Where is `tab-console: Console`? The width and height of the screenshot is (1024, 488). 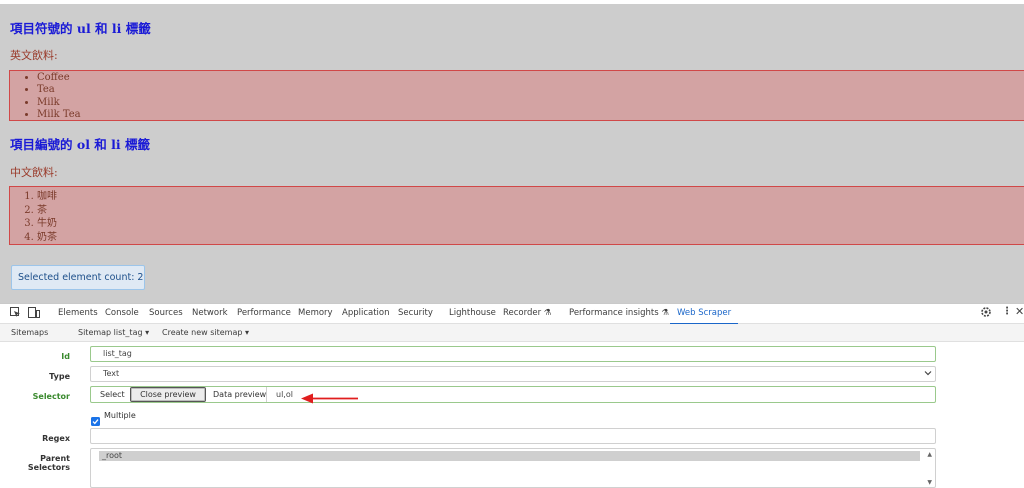
tab-console: Console is located at coordinates (122, 313).